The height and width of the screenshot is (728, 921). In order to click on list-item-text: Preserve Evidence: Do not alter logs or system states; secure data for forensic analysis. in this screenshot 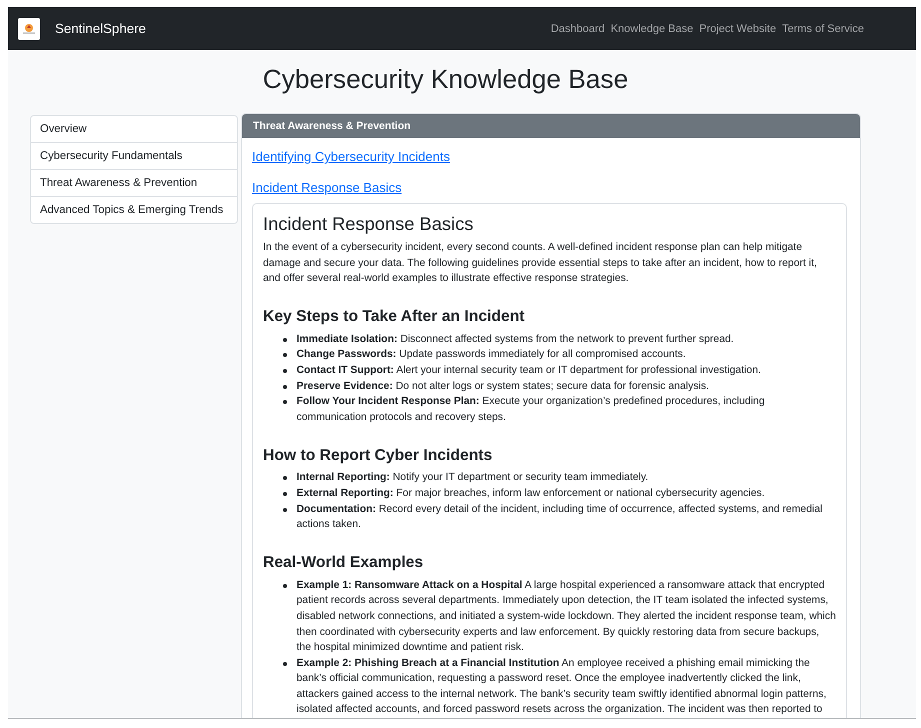, I will do `click(503, 387)`.